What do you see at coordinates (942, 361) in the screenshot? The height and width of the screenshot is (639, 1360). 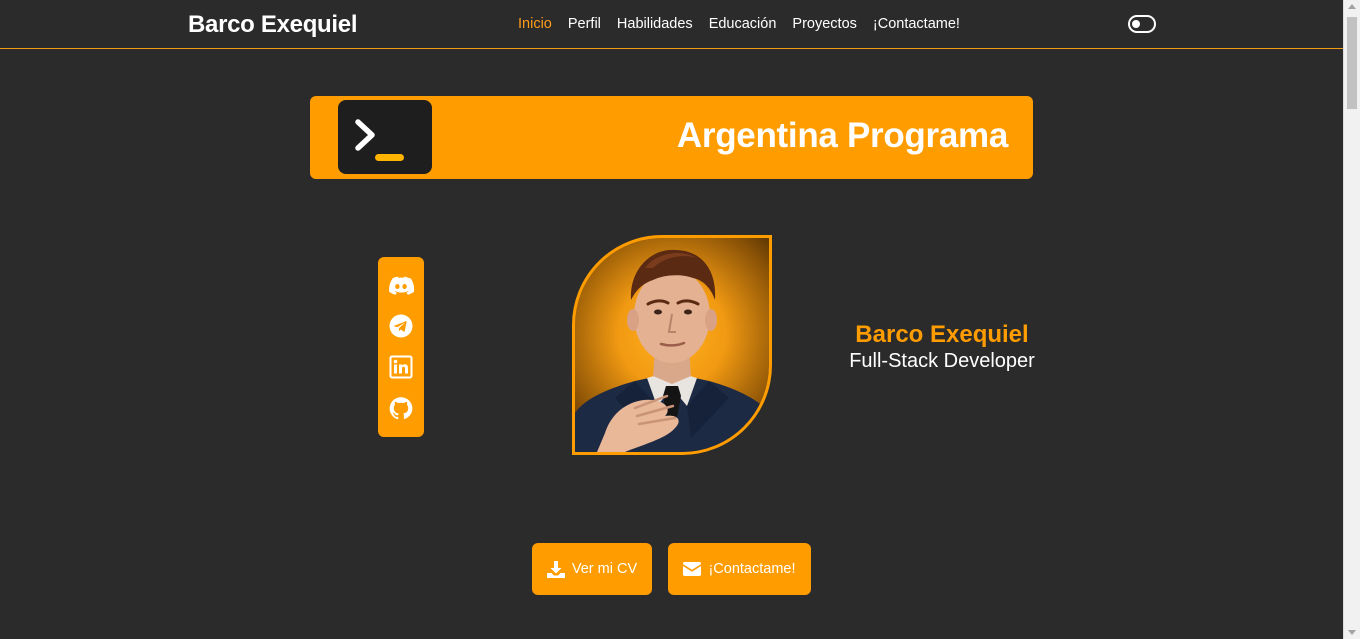 I see `profile-role: Full-Stack Developer` at bounding box center [942, 361].